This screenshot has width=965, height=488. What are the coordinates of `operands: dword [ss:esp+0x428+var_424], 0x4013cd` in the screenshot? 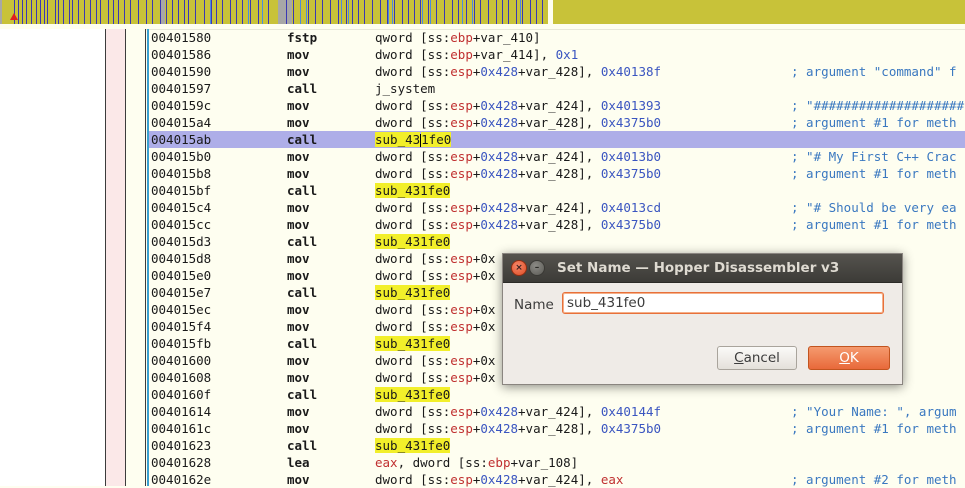 It's located at (518, 207).